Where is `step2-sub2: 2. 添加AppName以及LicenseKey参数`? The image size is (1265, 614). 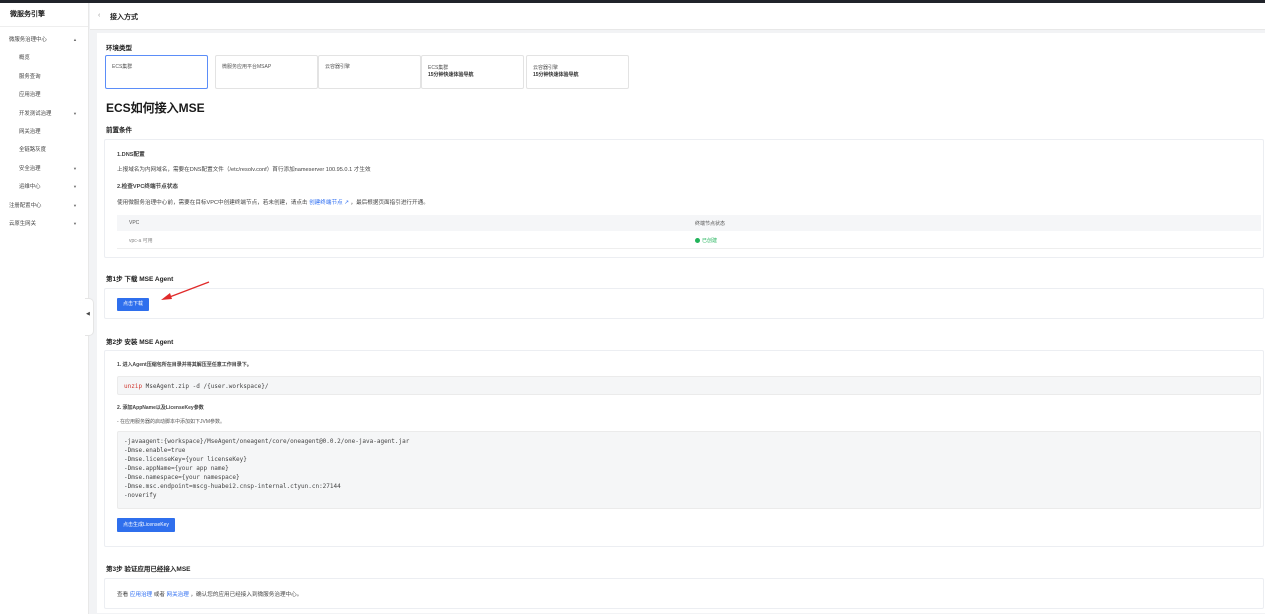 step2-sub2: 2. 添加AppName以及LicenseKey参数 is located at coordinates (160, 408).